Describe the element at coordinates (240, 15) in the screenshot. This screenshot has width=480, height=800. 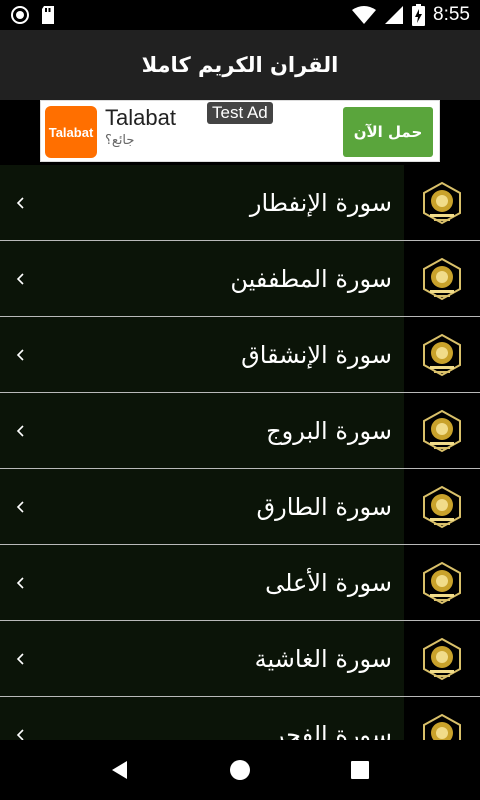
I see `status-bar: 8:55` at that location.